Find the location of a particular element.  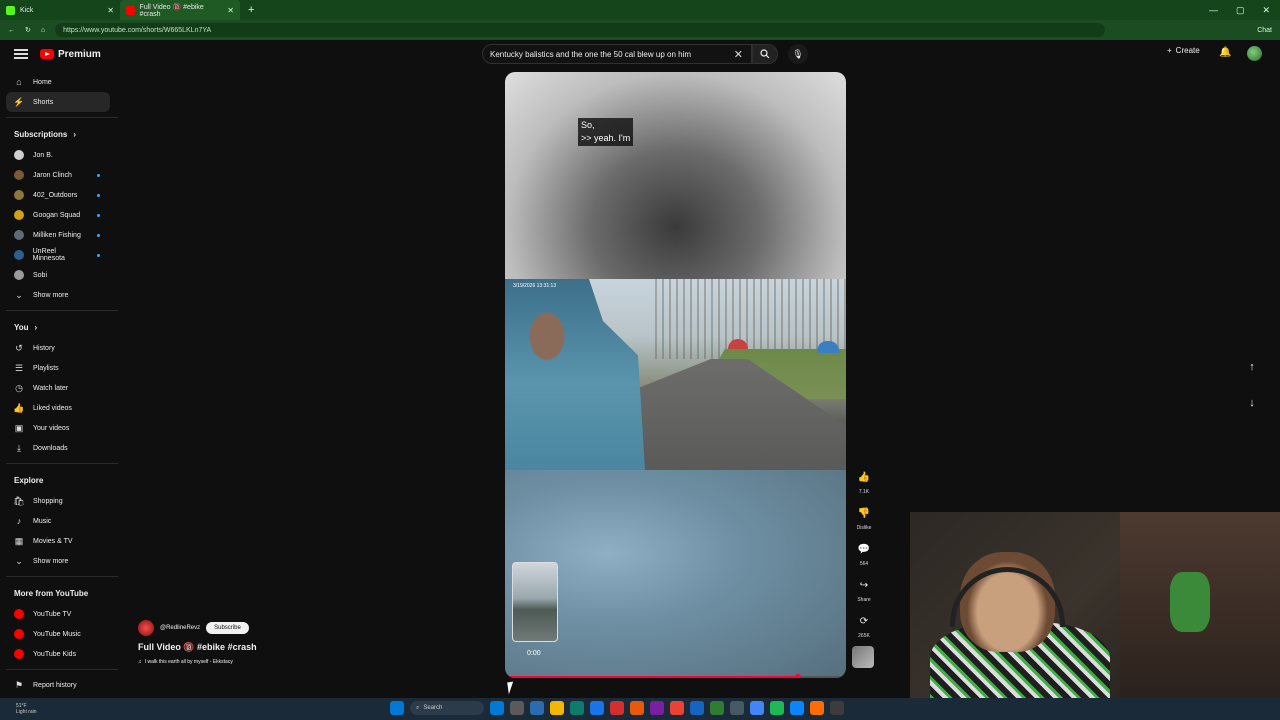

progress-knob is located at coordinates (798, 676).